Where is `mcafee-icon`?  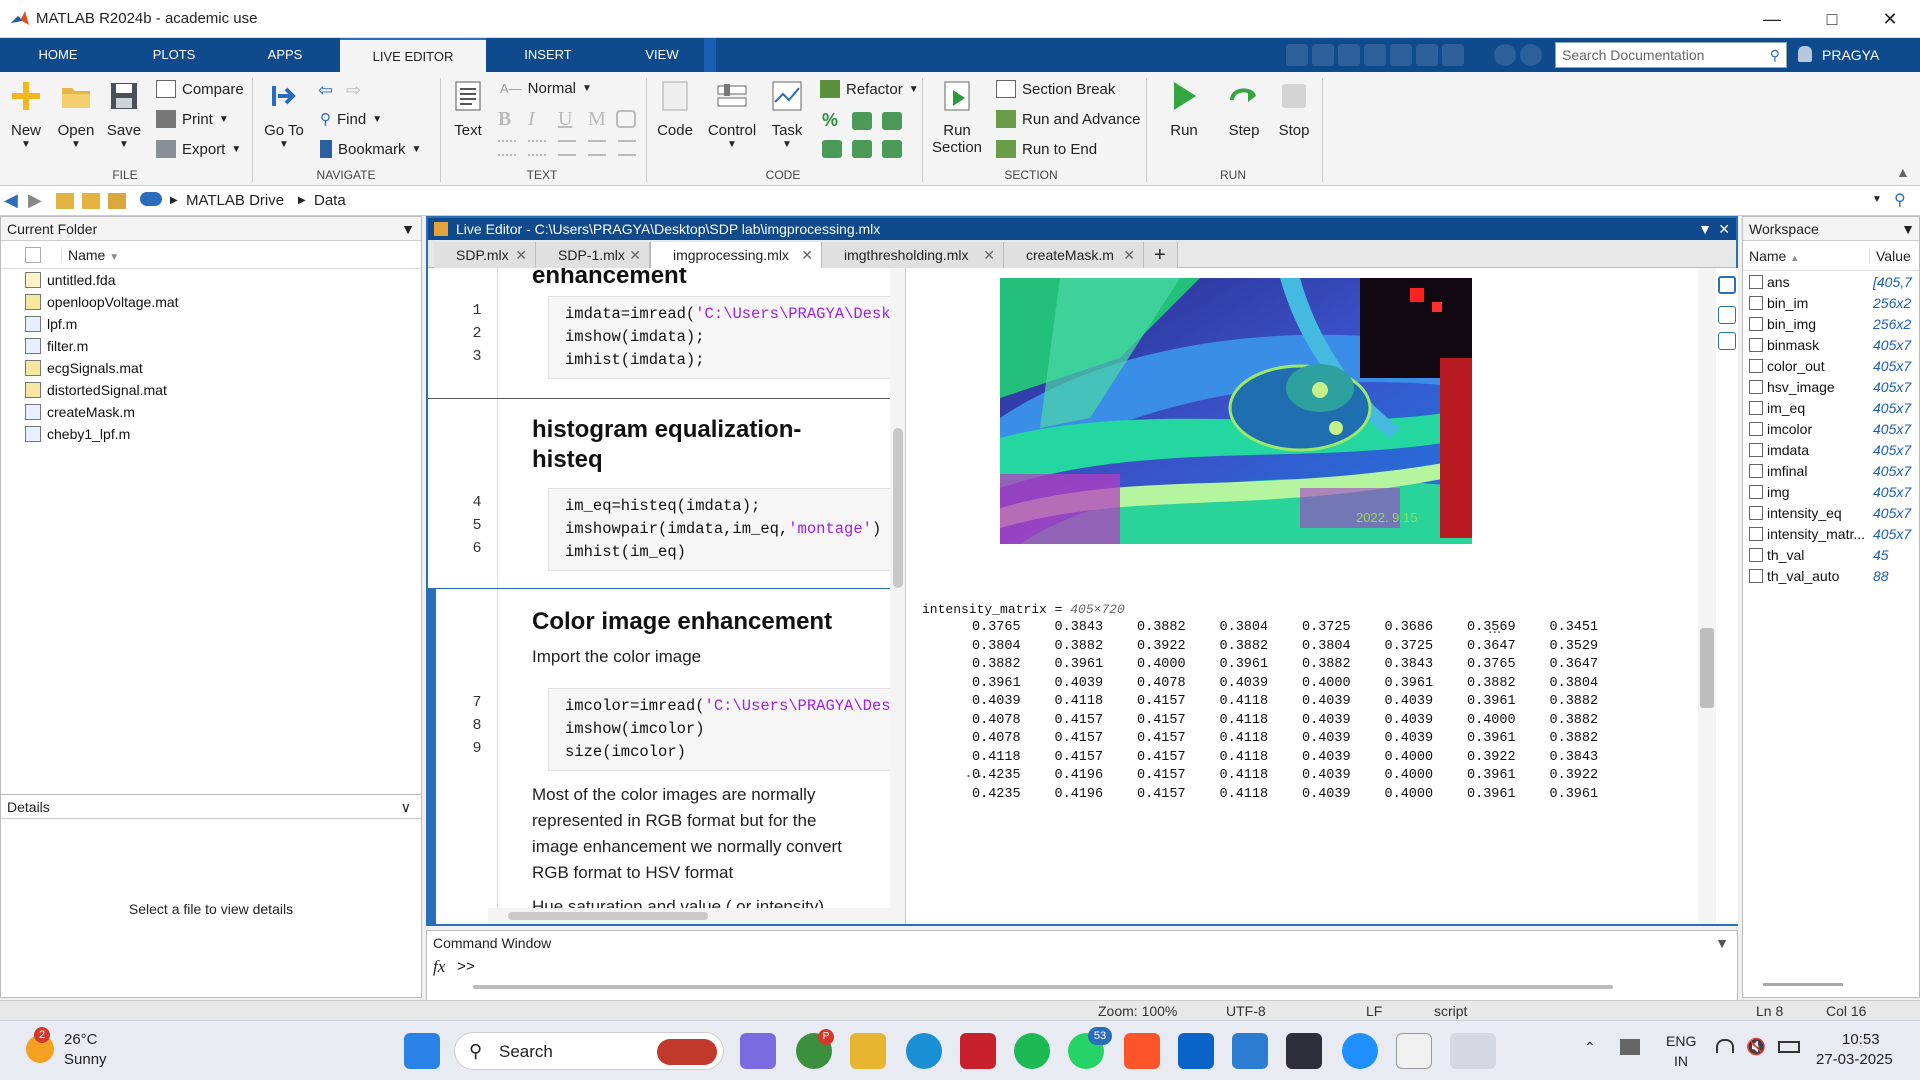
mcafee-icon is located at coordinates (978, 1051).